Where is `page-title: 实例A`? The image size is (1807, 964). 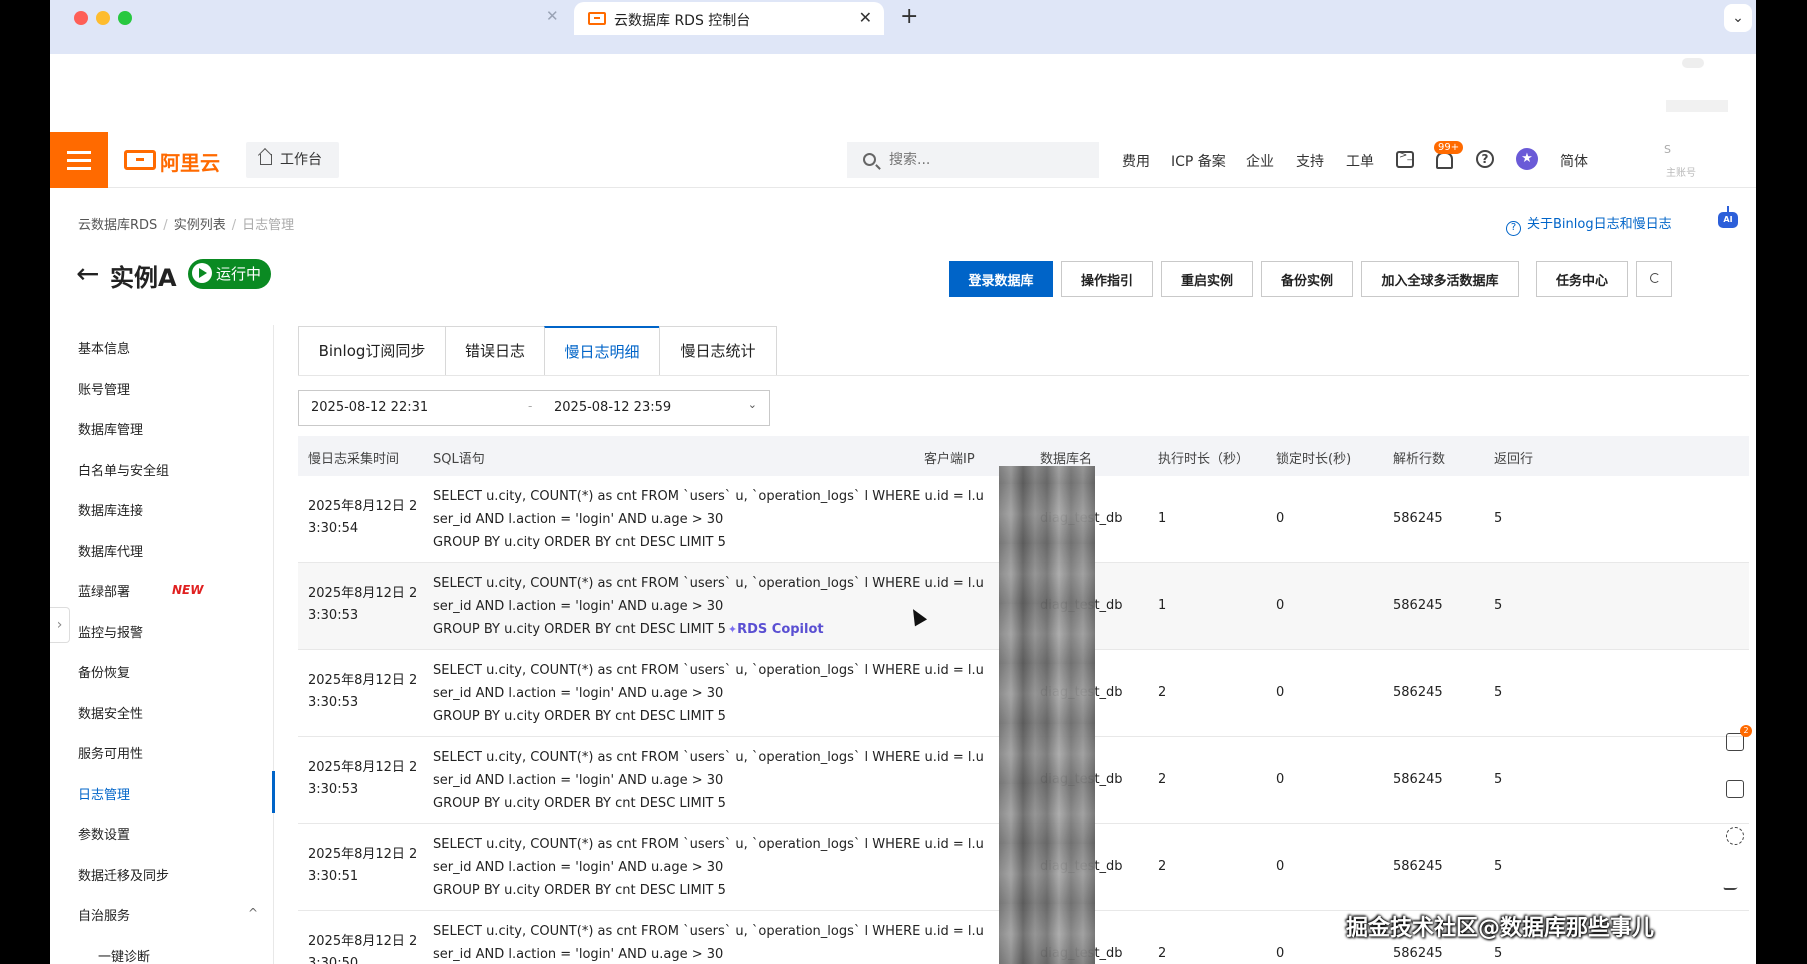 page-title: 实例A is located at coordinates (143, 278).